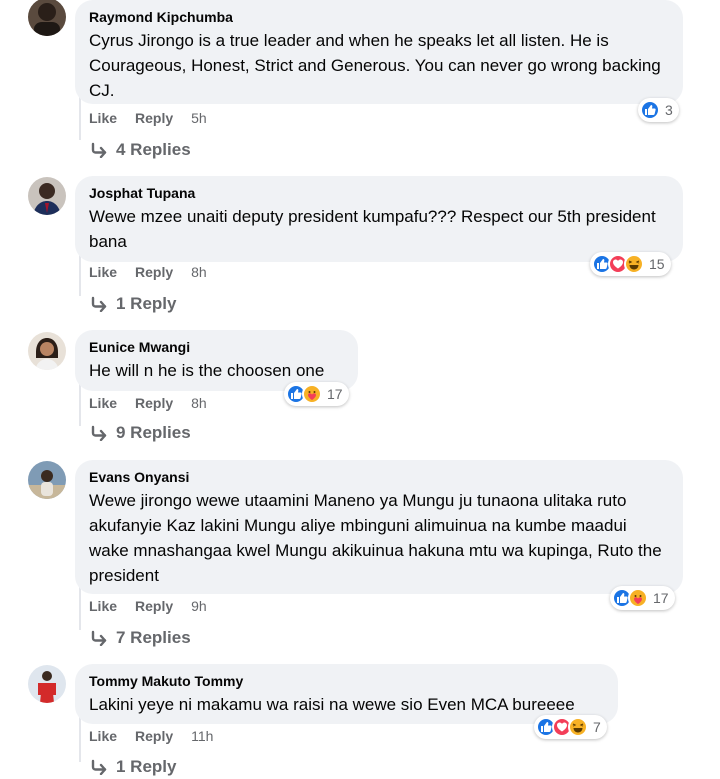  Describe the element at coordinates (199, 606) in the screenshot. I see `comment-time: 9h` at that location.